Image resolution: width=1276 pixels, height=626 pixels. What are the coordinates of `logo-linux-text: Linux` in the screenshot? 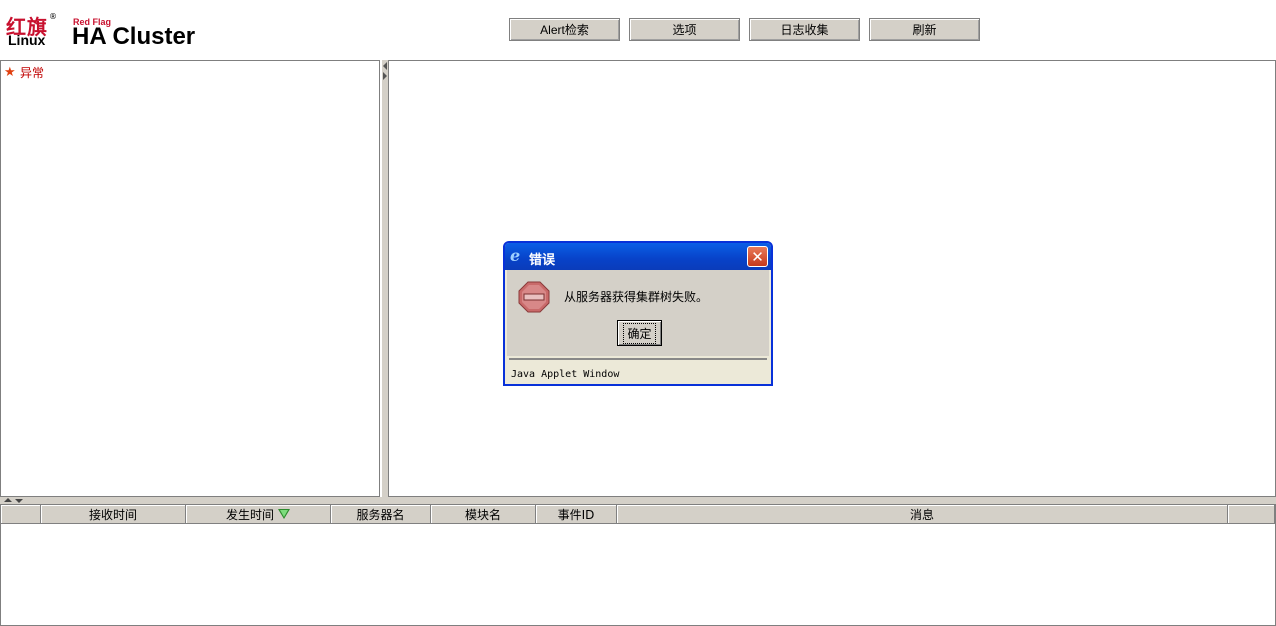 It's located at (27, 40).